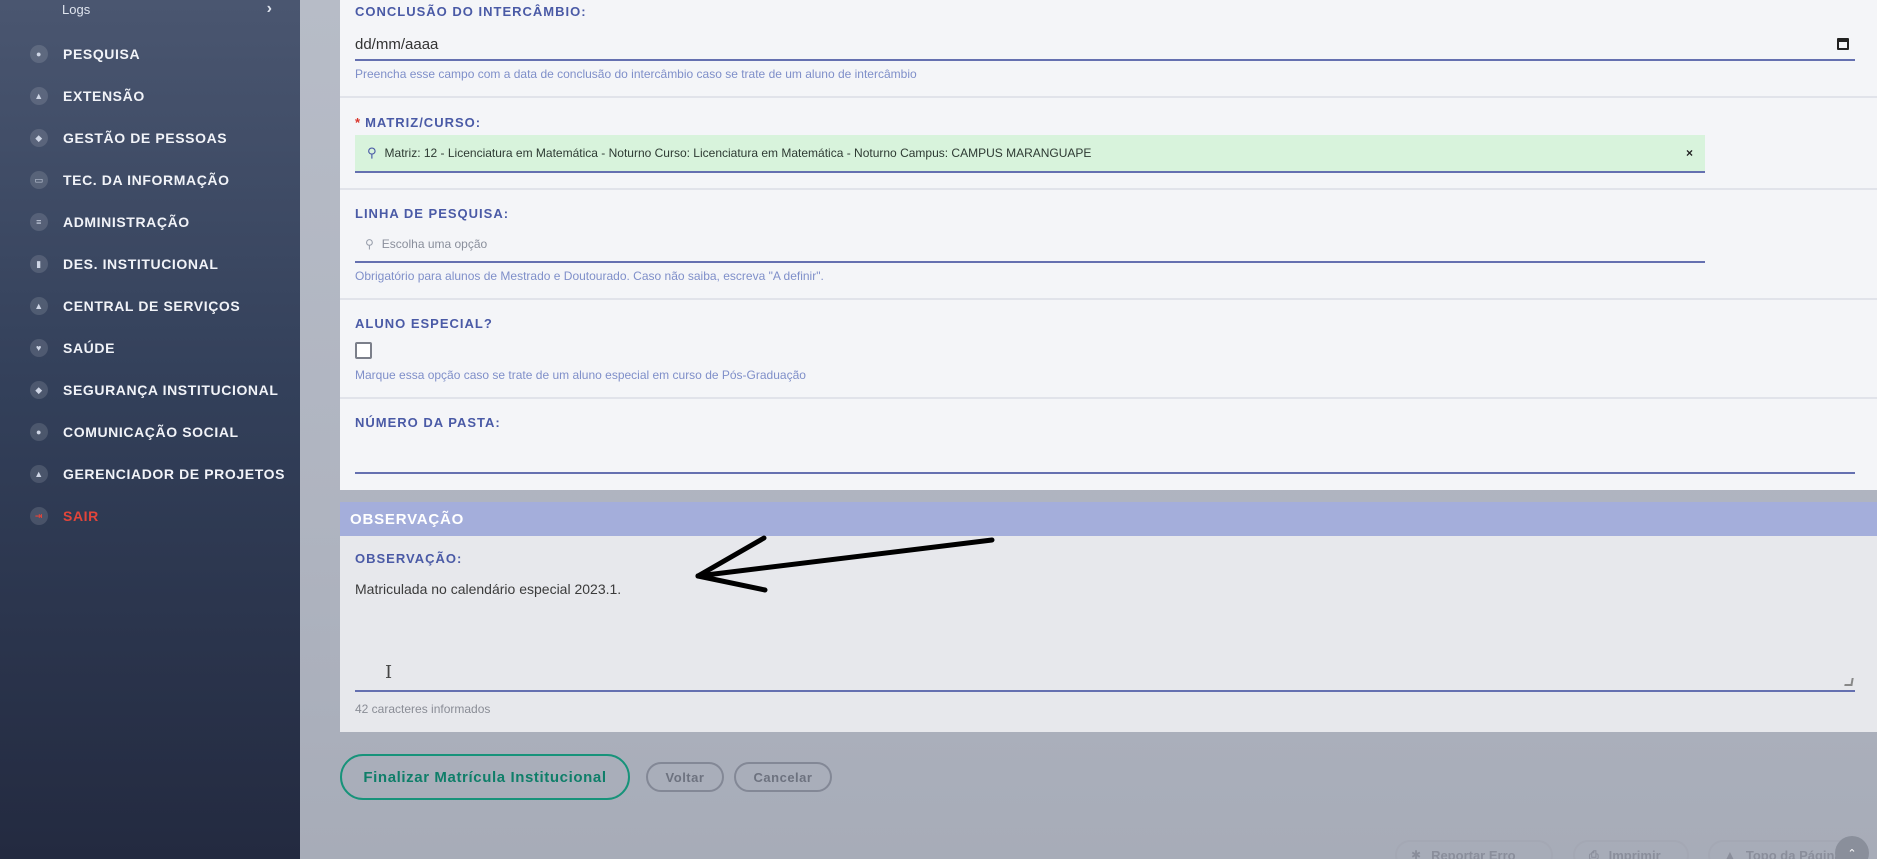 Image resolution: width=1877 pixels, height=859 pixels. What do you see at coordinates (269, 8) in the screenshot?
I see `chevron-right-icon: ›` at bounding box center [269, 8].